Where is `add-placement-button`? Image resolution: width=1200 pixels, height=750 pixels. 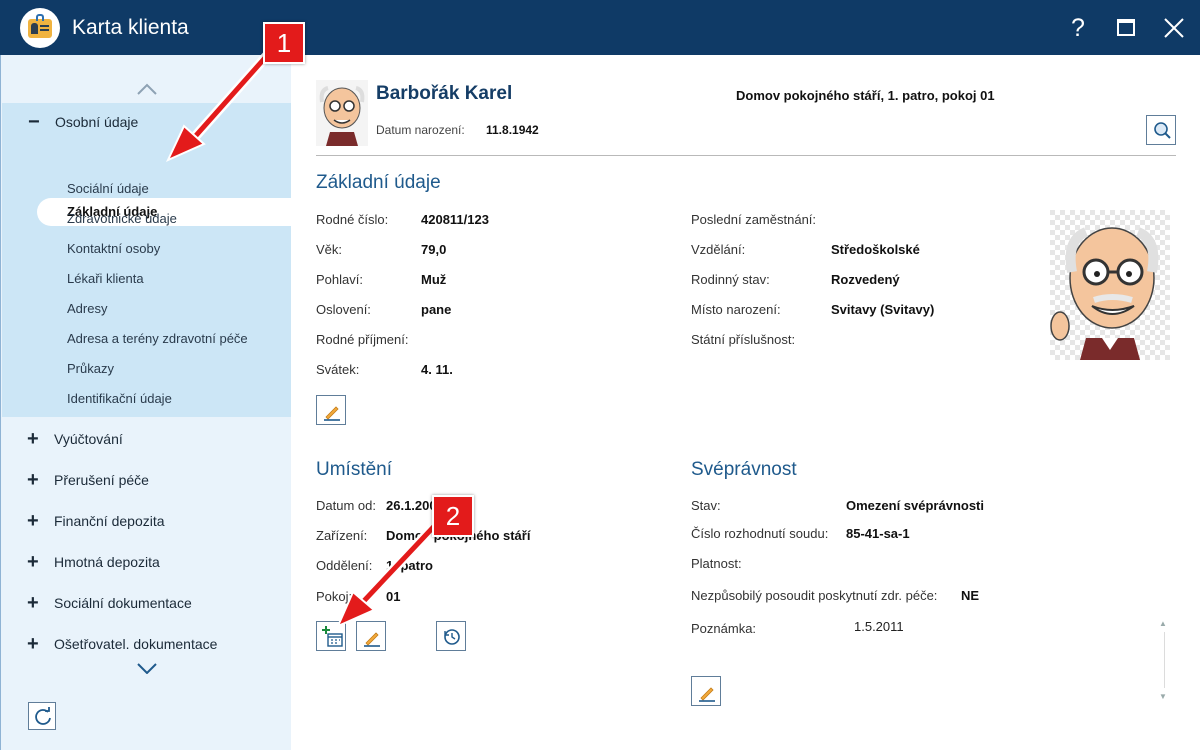
add-placement-button is located at coordinates (331, 636).